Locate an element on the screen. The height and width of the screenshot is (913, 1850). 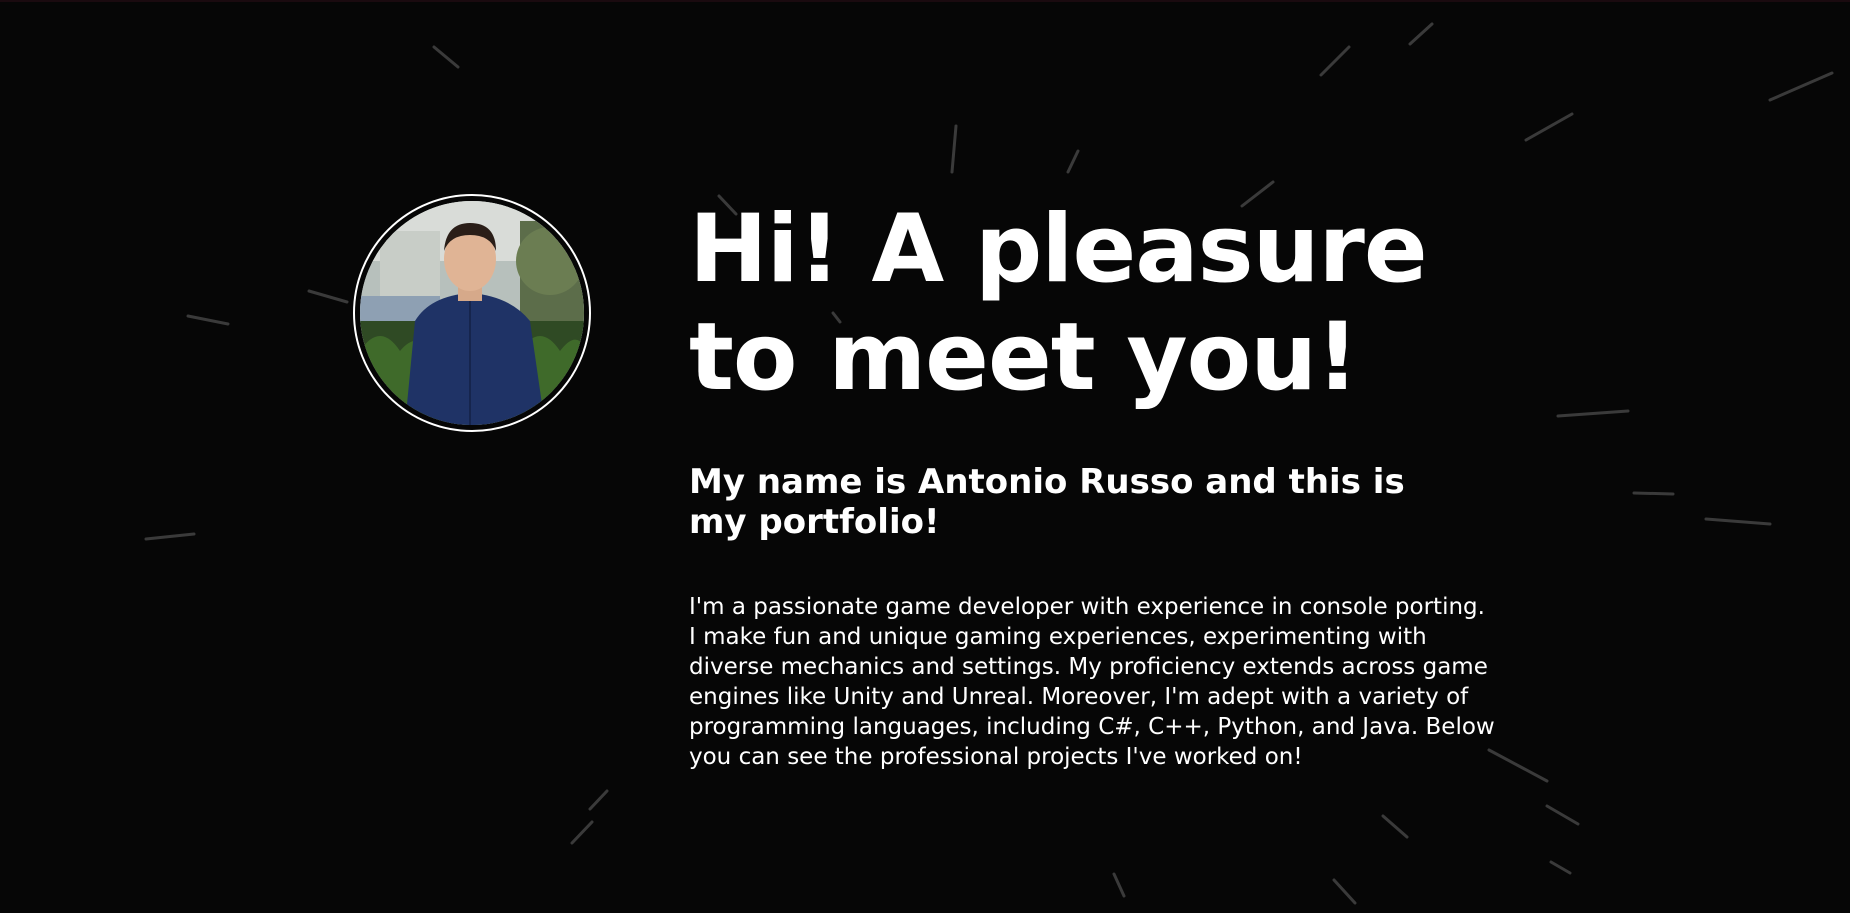
profile-photo is located at coordinates (472, 313).